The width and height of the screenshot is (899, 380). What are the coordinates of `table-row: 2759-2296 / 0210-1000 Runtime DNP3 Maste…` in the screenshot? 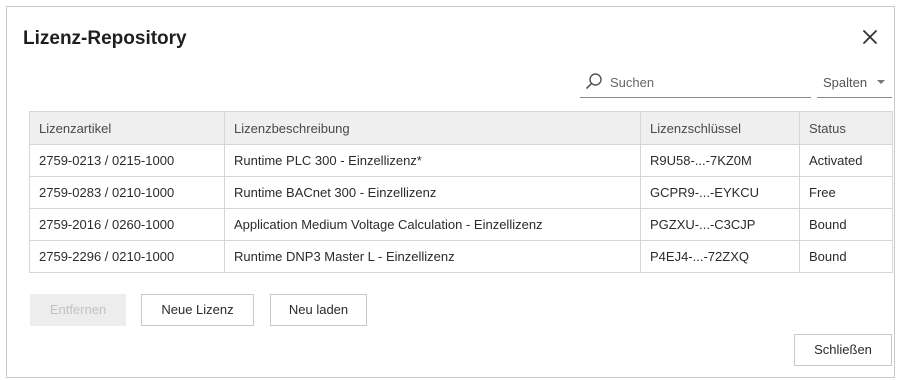 It's located at (461, 256).